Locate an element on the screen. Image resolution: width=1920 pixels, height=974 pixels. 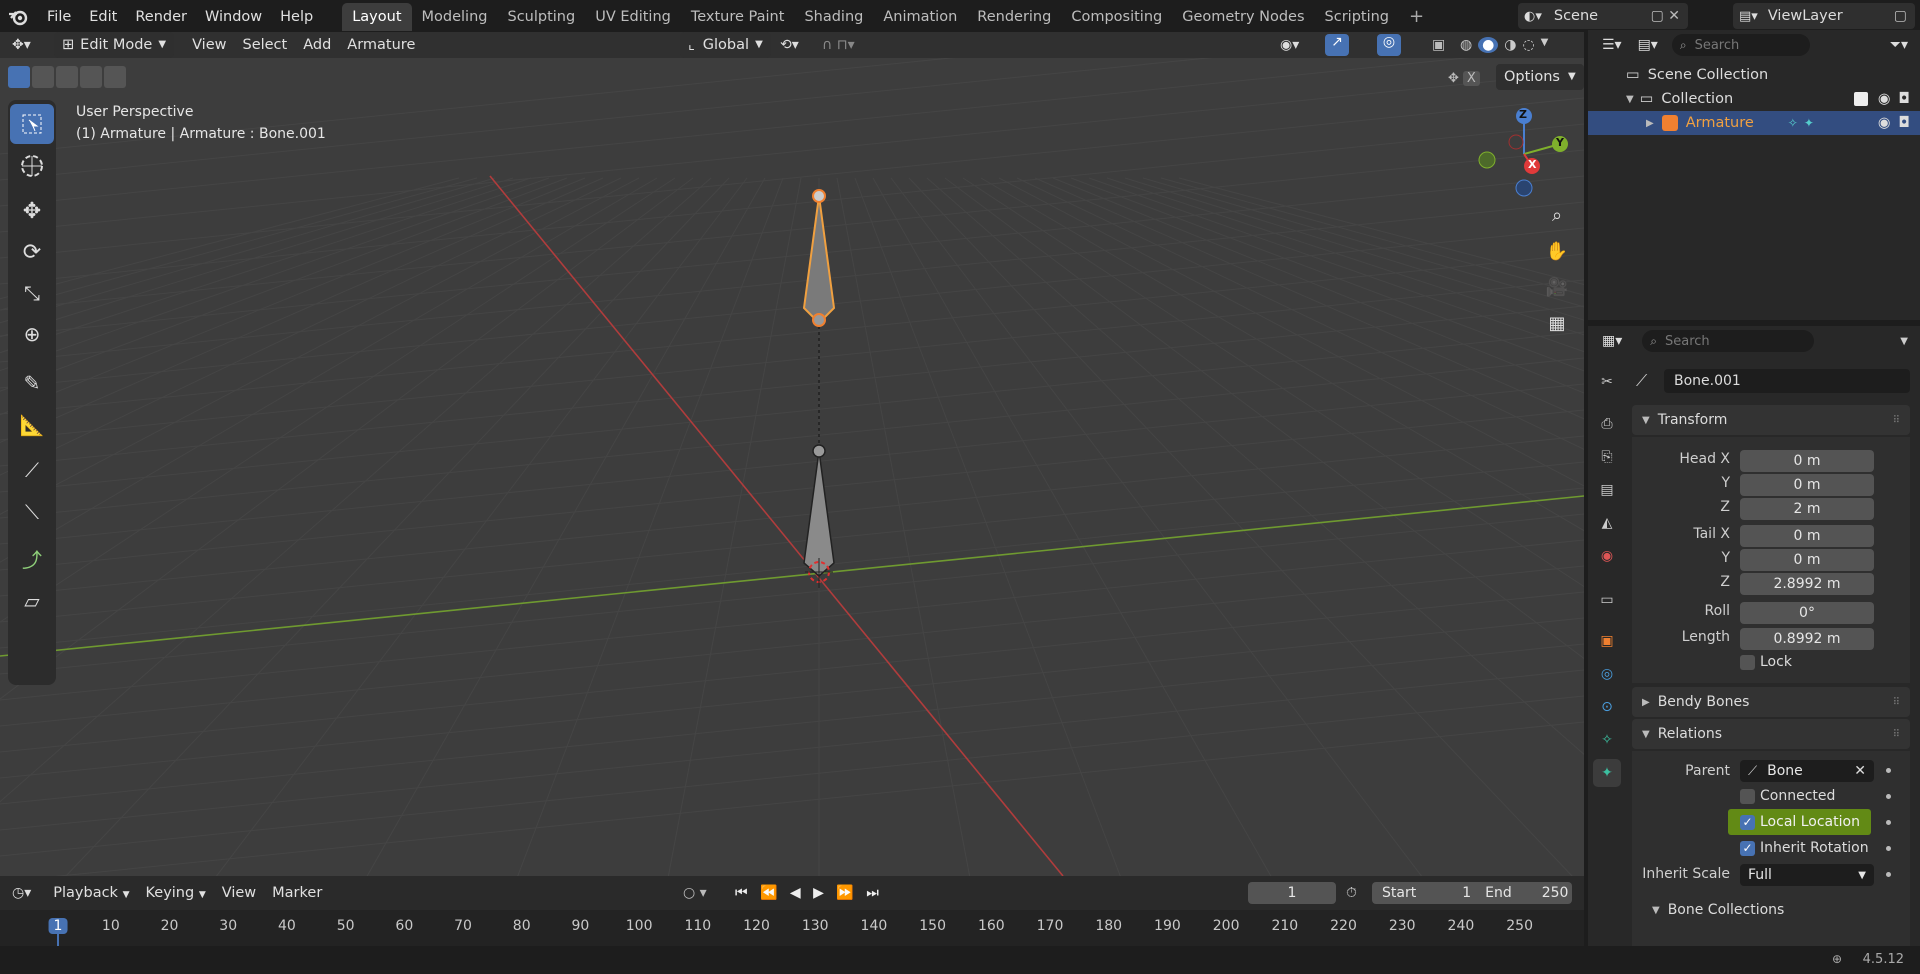
outliner-search: ⌕ Search is located at coordinates (1740, 45).